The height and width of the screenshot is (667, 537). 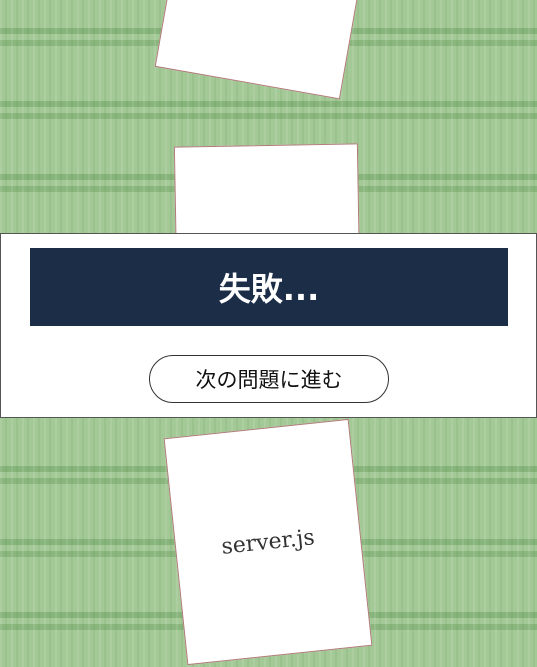 I want to click on next-question-label: 次の問題に進む, so click(x=269, y=380).